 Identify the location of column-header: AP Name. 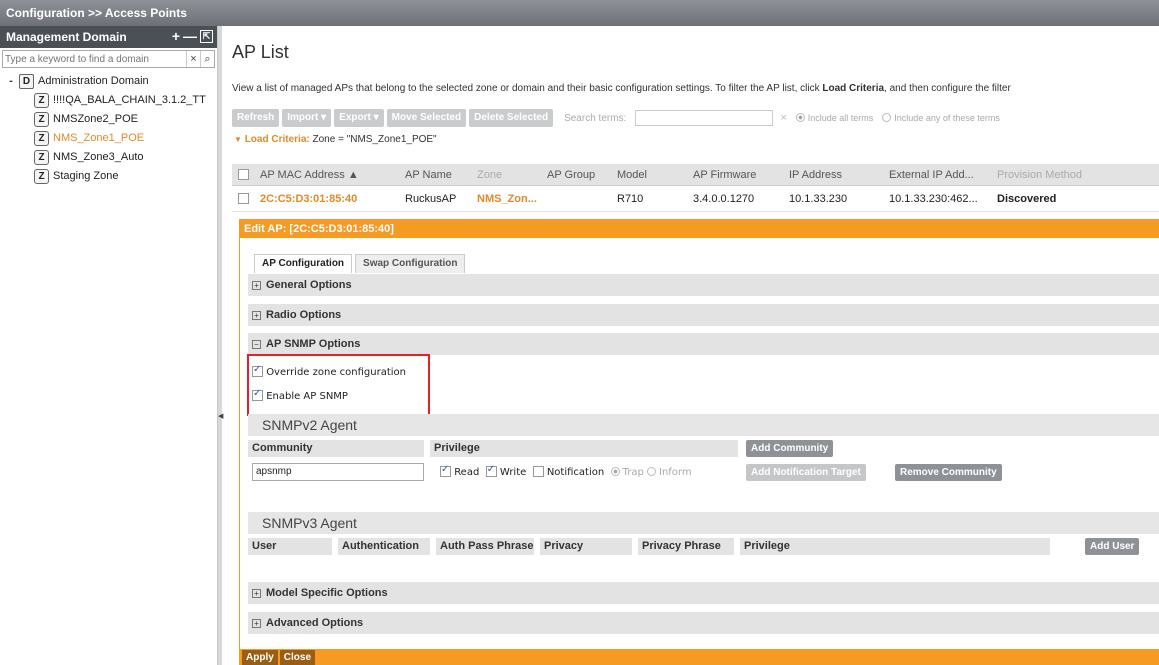
(435, 175).